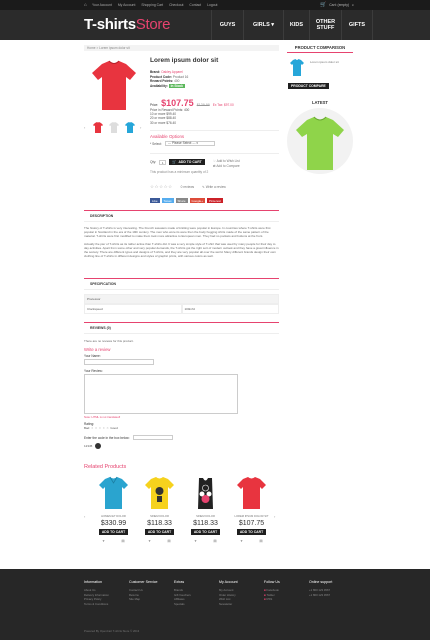 This screenshot has width=430, height=640. What do you see at coordinates (149, 599) in the screenshot?
I see `footer-link: Site Map` at bounding box center [149, 599].